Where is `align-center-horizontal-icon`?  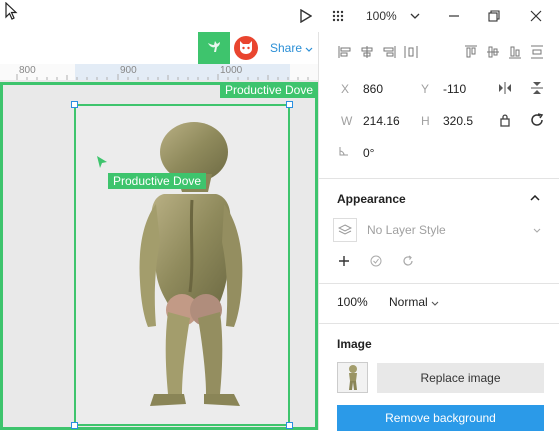 align-center-horizontal-icon is located at coordinates (367, 52).